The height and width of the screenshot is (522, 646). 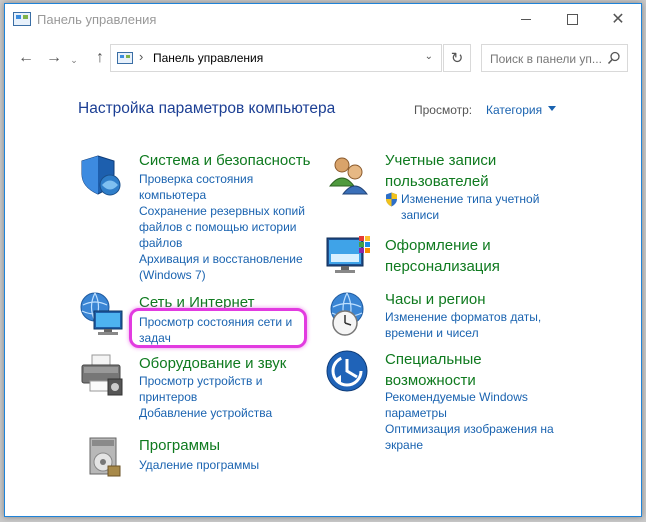 What do you see at coordinates (179, 445) in the screenshot?
I see `category-programs: Программы` at bounding box center [179, 445].